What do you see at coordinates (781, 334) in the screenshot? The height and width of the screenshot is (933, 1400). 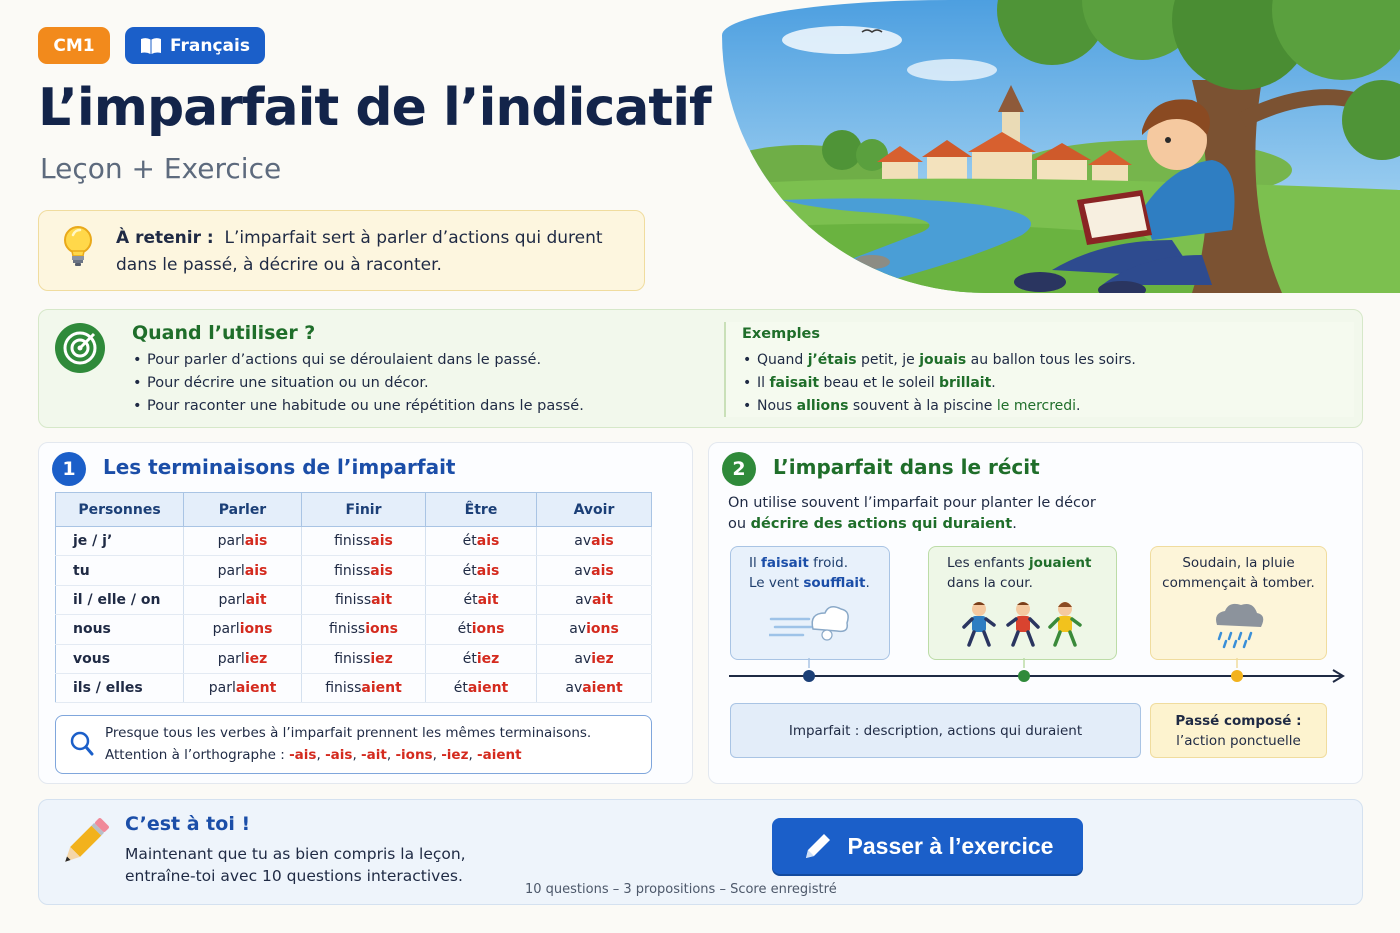 I see `examples-title: Exemples` at bounding box center [781, 334].